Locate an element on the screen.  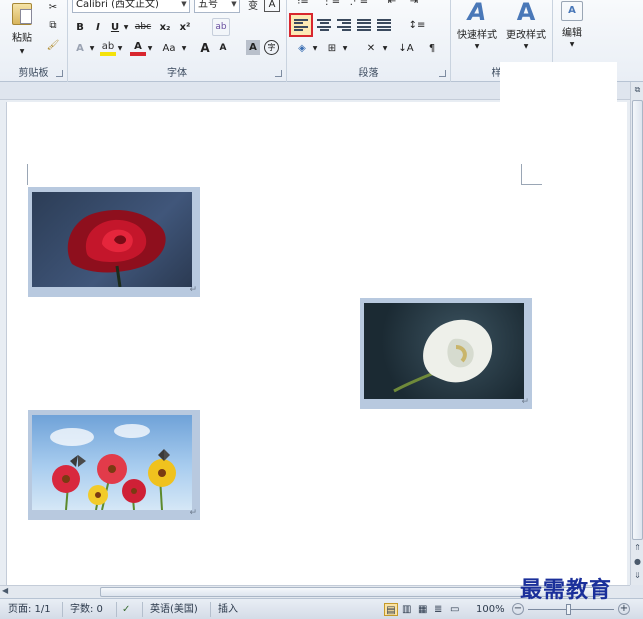
change-styles-button: A 更改样式 ▼ is located at coordinates (526, 26).